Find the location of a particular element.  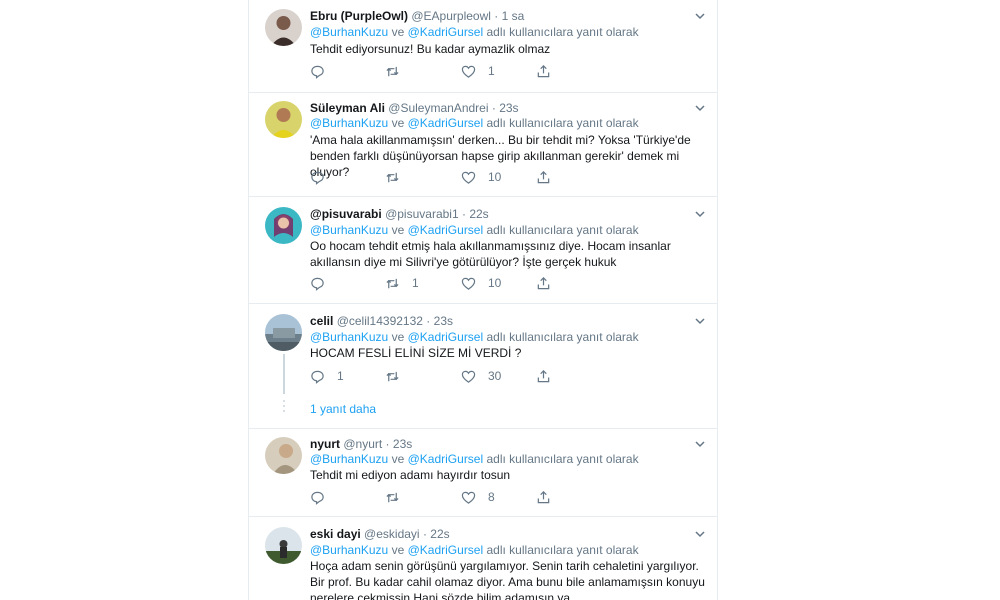

thread-dots is located at coordinates (284, 407).